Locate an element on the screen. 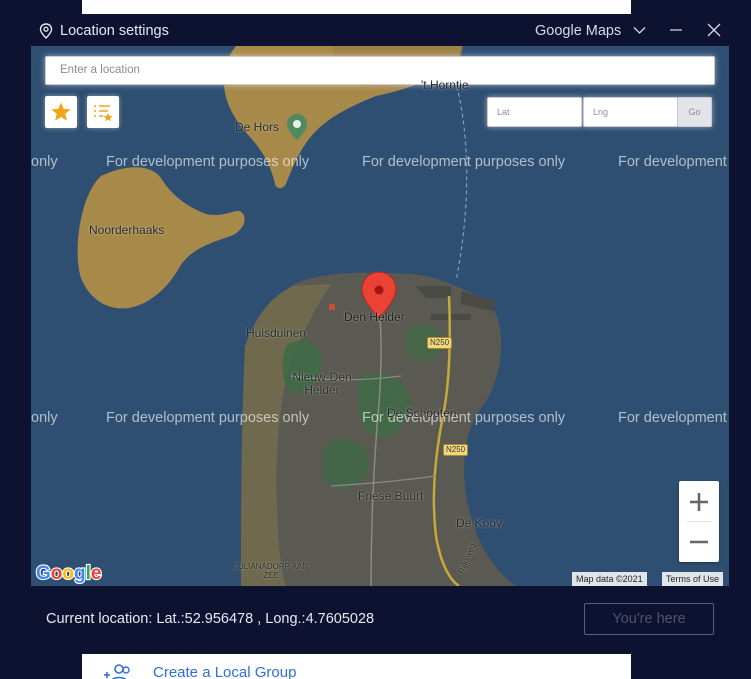 Image resolution: width=751 pixels, height=679 pixels. google-logo: Google is located at coordinates (69, 573).